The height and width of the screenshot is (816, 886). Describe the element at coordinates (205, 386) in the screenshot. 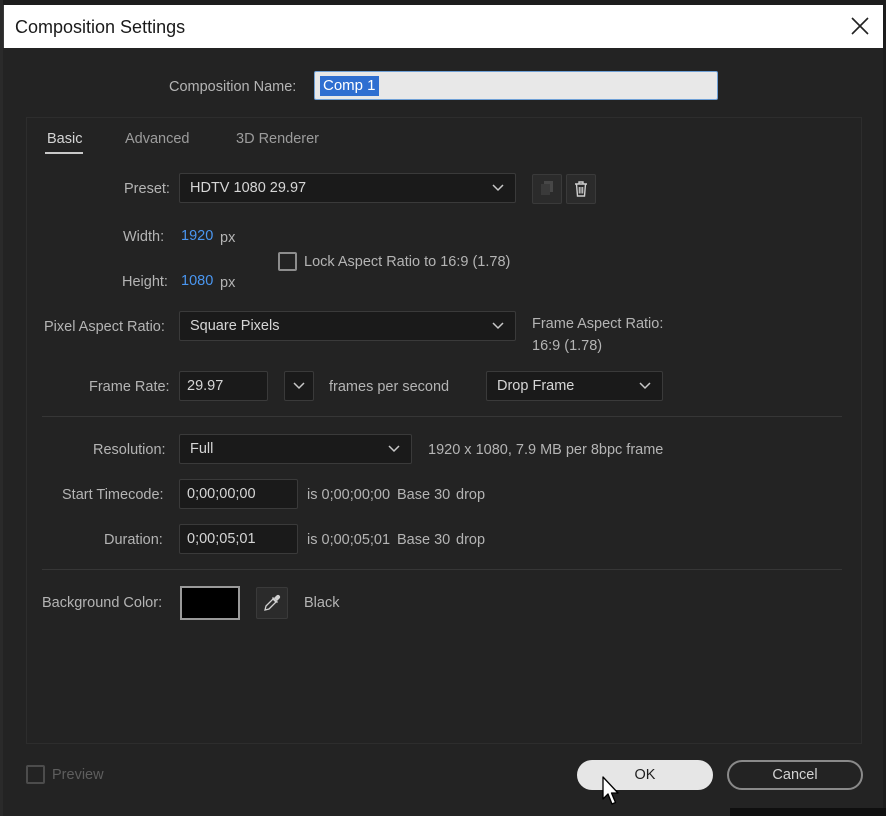

I see `frame-rate-value: 29.97` at that location.